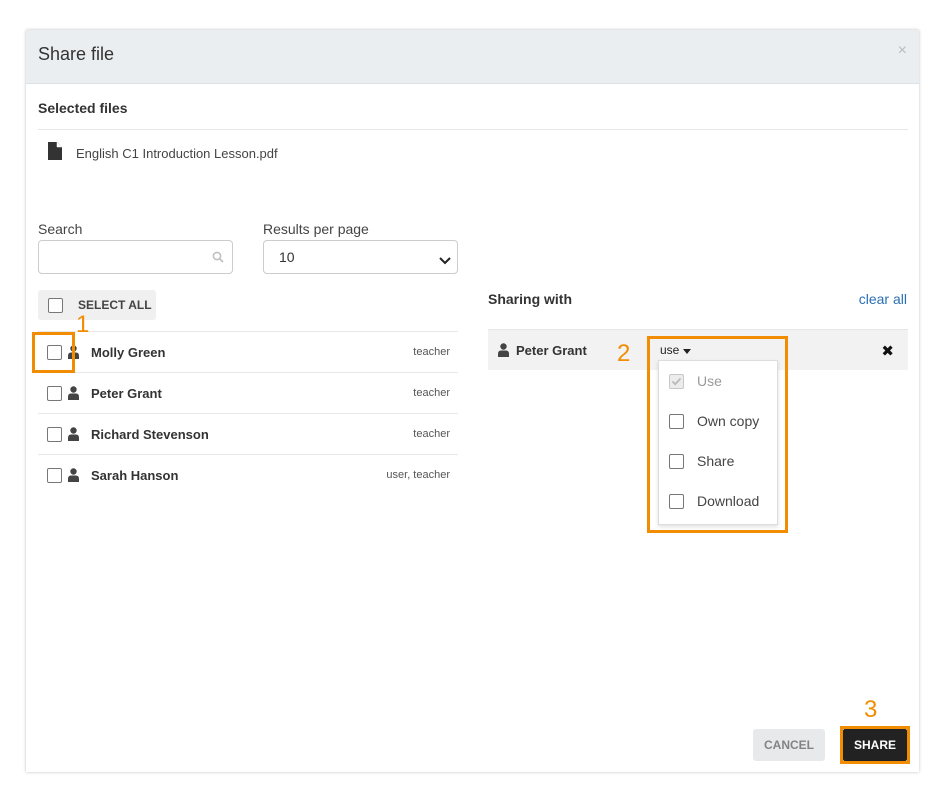 The image size is (946, 801). Describe the element at coordinates (60, 229) in the screenshot. I see `search-label: Search` at that location.